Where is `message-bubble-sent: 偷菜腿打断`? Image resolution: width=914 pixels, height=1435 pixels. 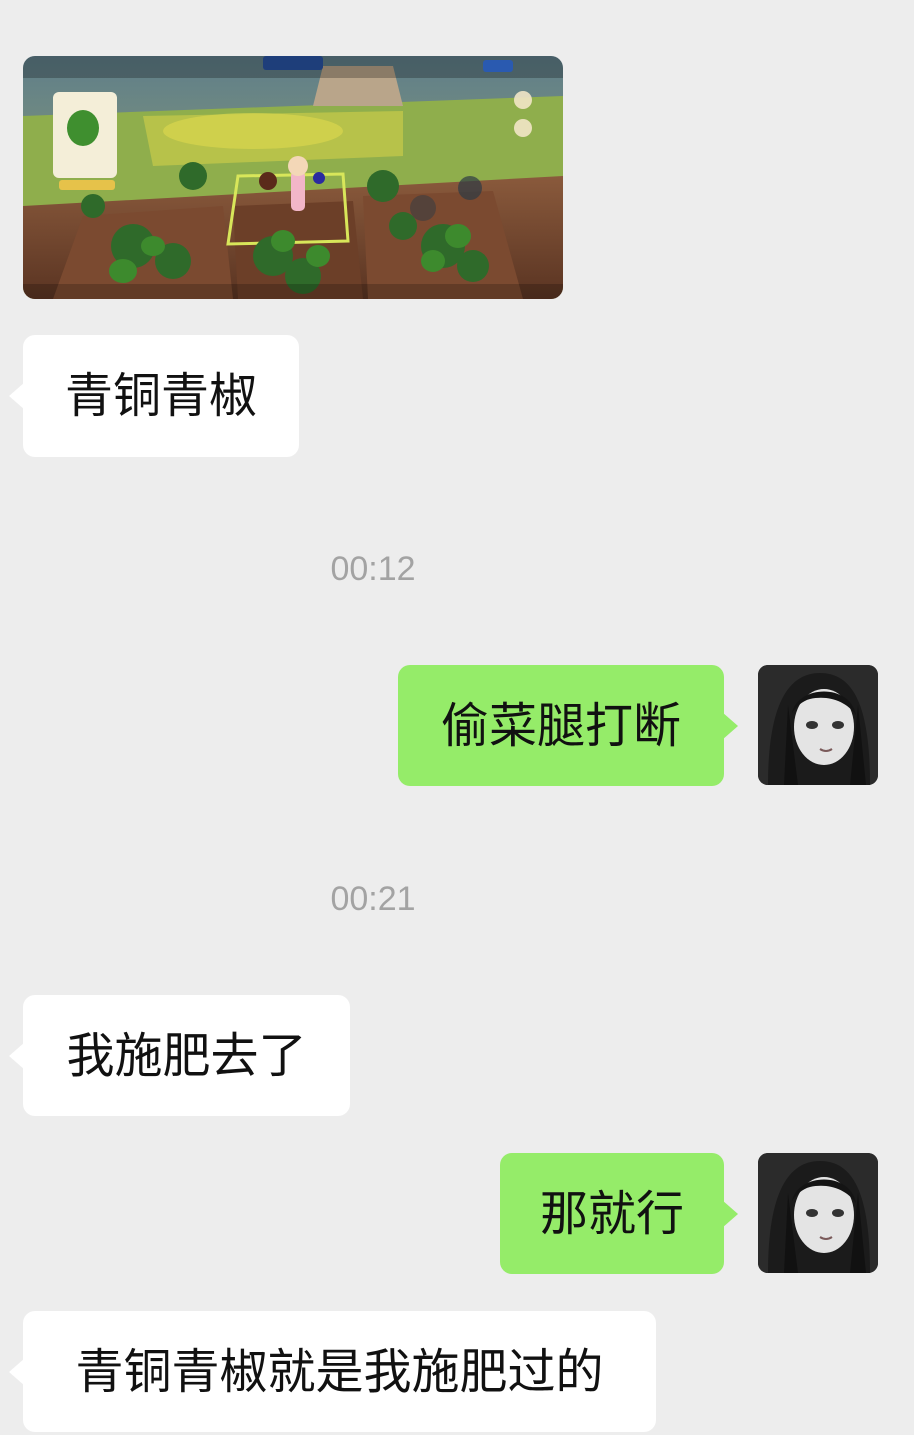 message-bubble-sent: 偷菜腿打断 is located at coordinates (568, 725).